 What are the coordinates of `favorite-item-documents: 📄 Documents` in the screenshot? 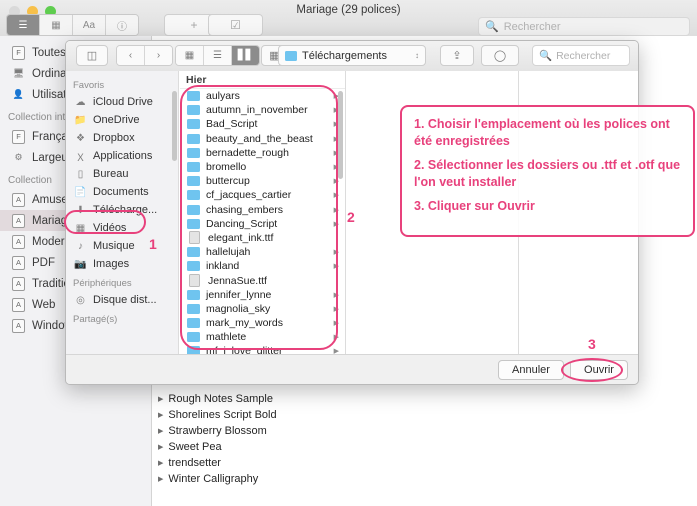 It's located at (122, 192).